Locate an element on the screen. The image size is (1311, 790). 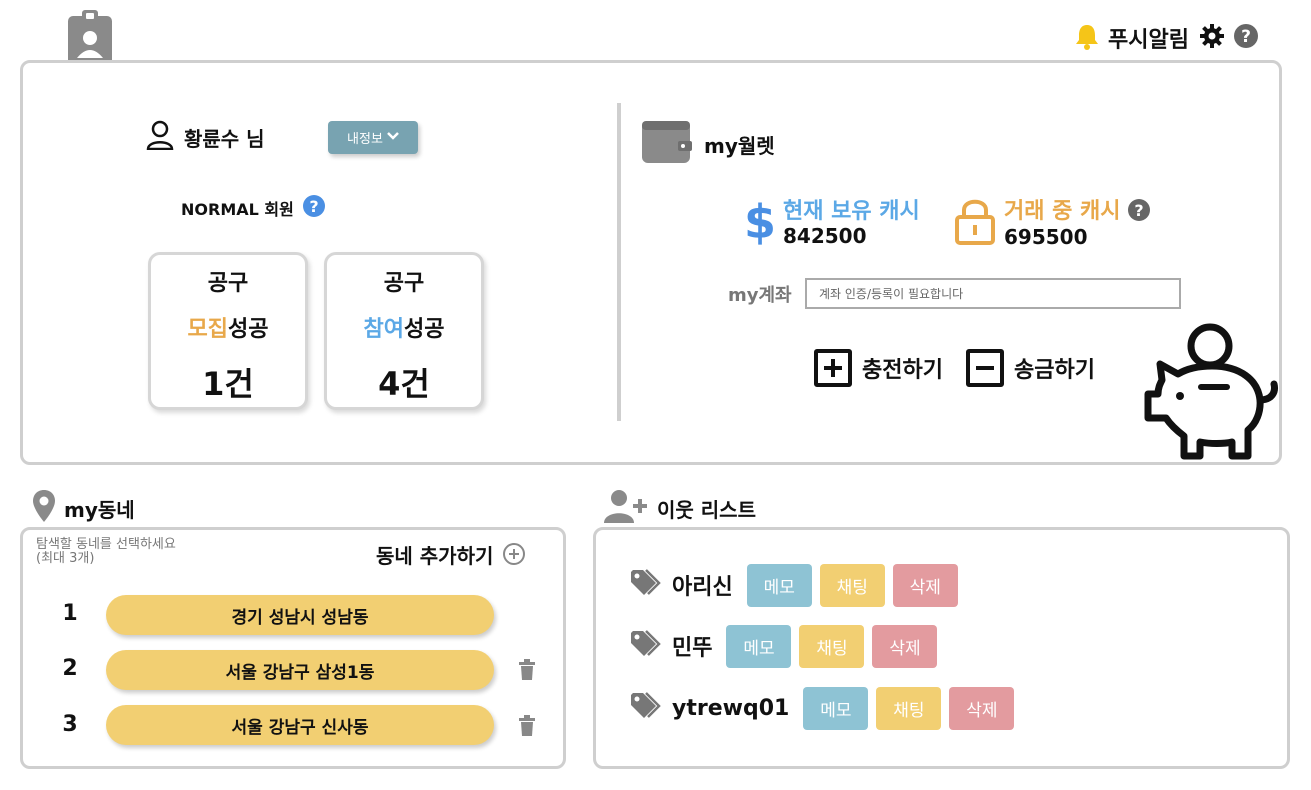
send-button: 송금하기 is located at coordinates (1030, 368).